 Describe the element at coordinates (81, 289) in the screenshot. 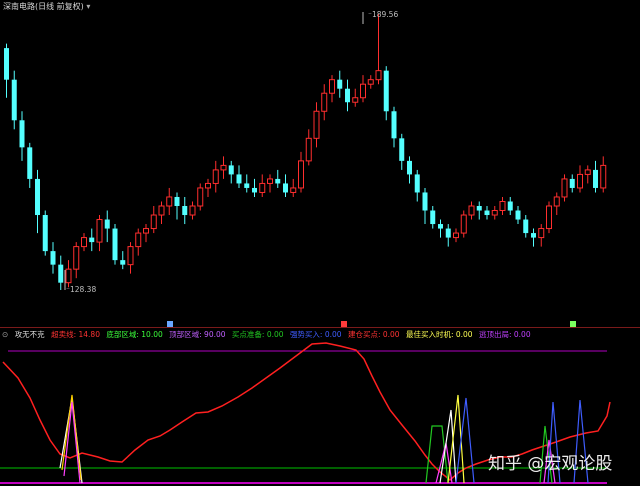

I see `price-low-label: ⁻128.38` at that location.